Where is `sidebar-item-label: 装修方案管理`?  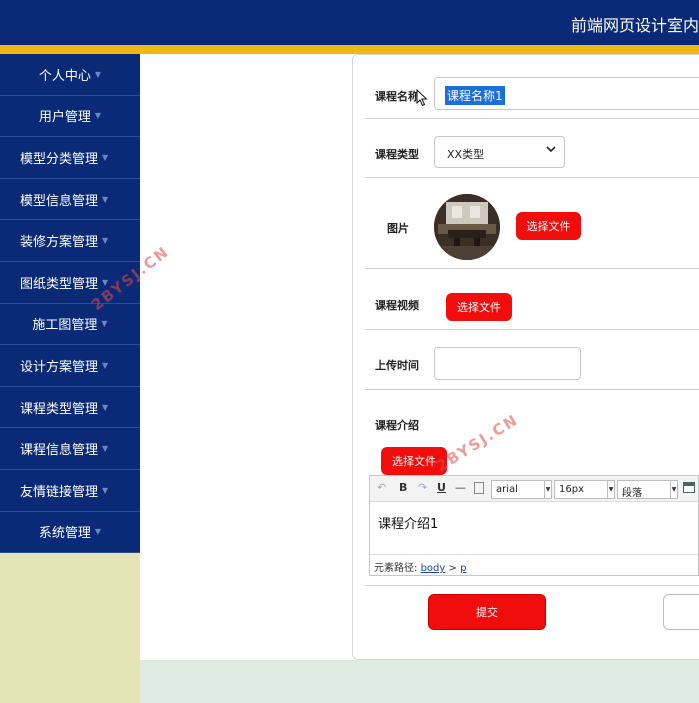
sidebar-item-label: 装修方案管理 is located at coordinates (59, 243).